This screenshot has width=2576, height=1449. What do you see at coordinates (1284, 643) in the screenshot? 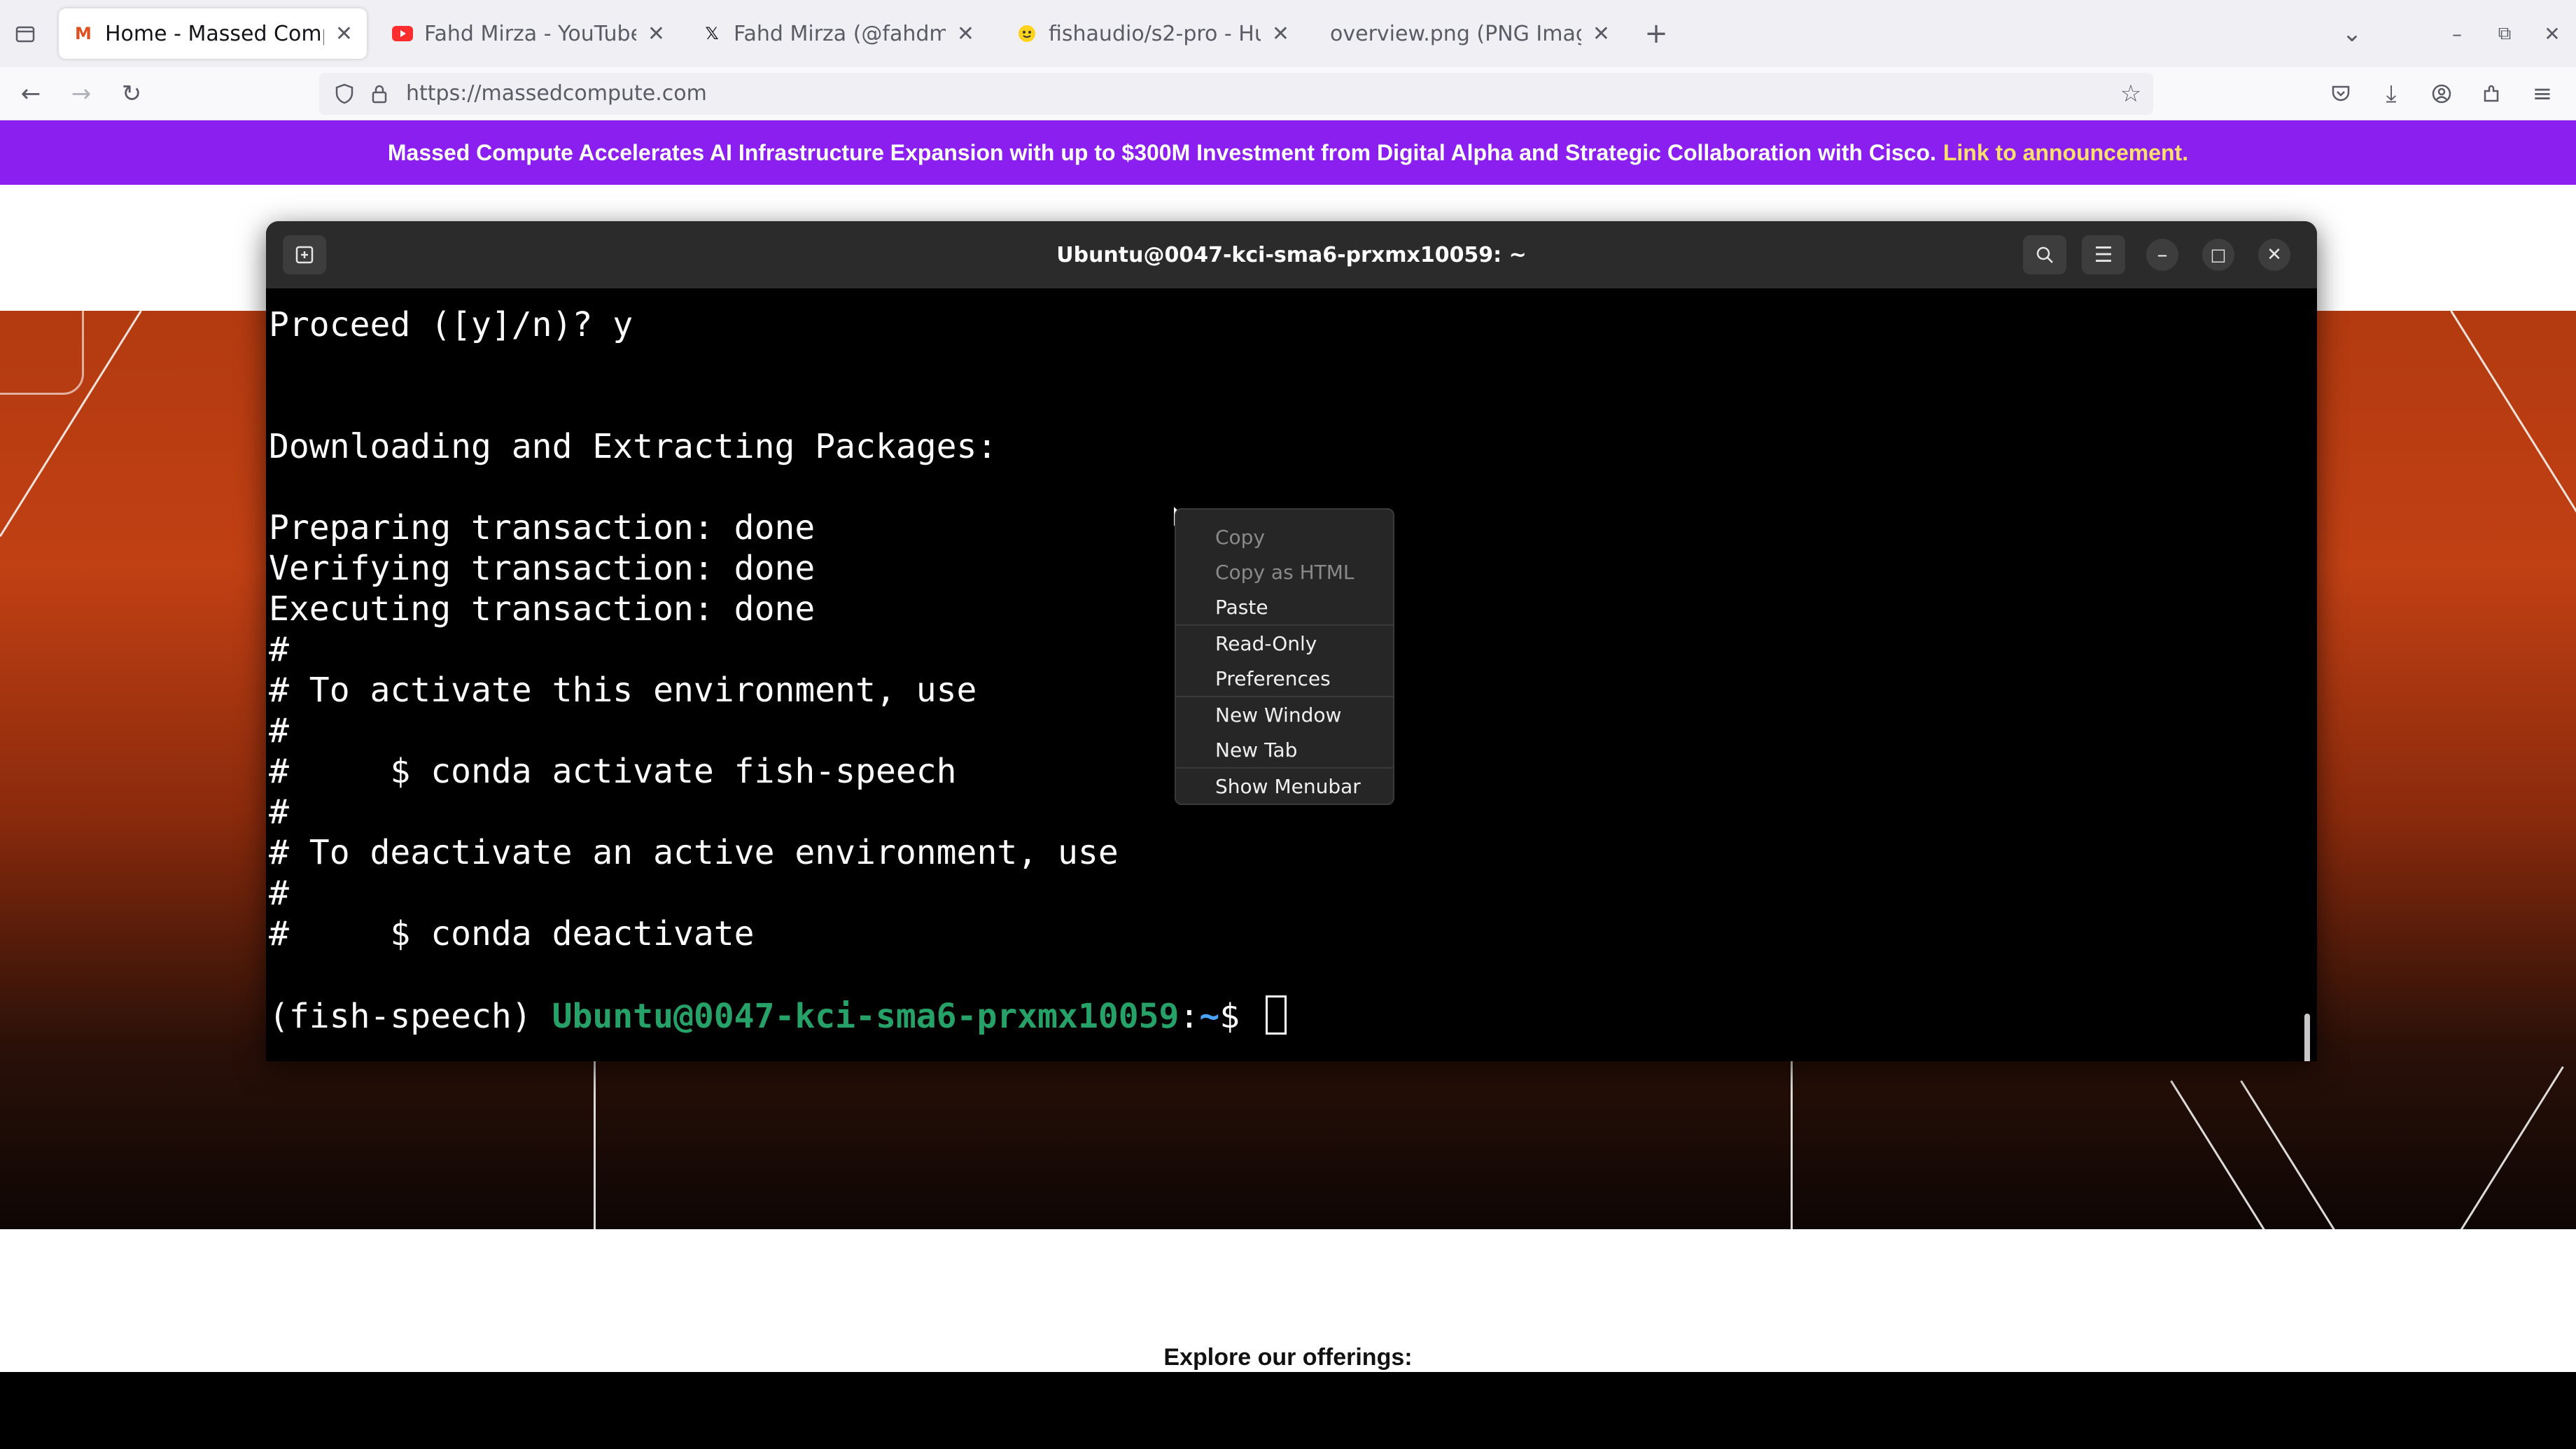
I see `menu-item-read-only: Read-Only` at bounding box center [1284, 643].